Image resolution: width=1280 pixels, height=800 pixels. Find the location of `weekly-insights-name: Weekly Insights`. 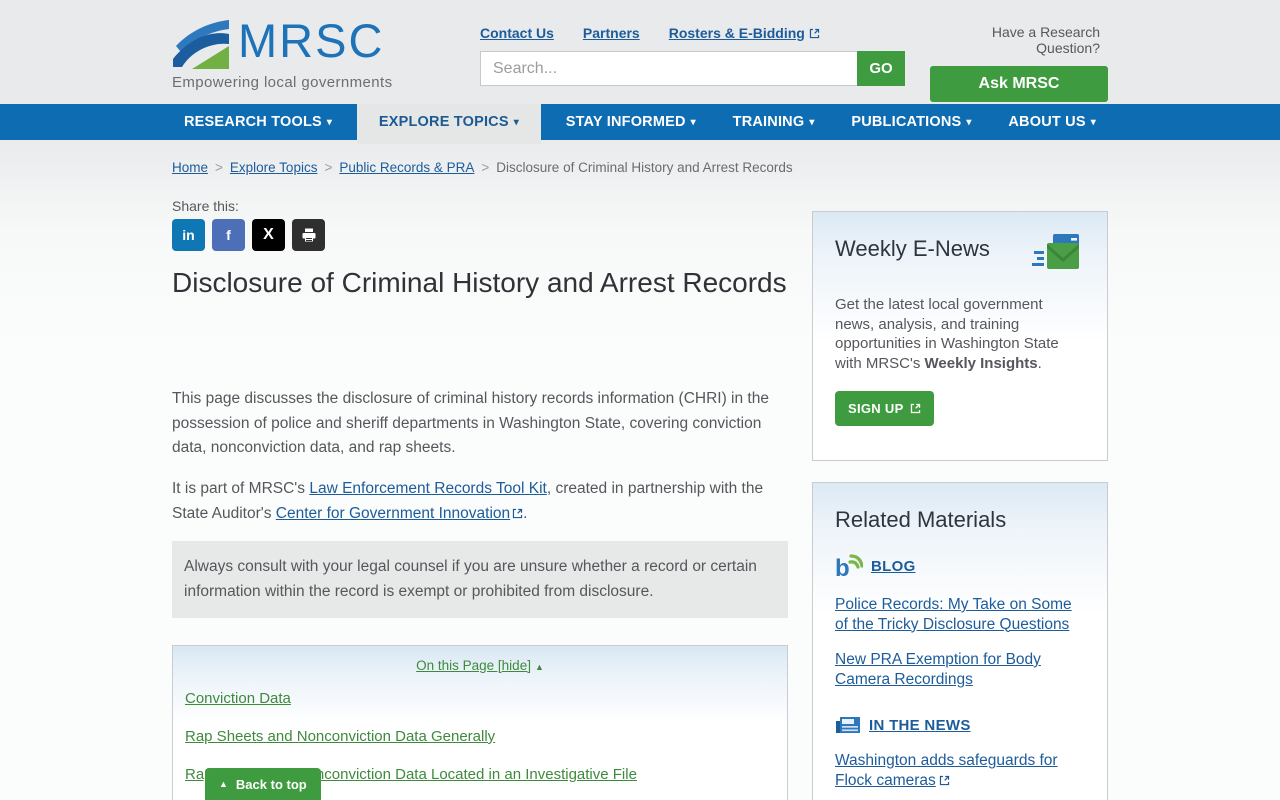

weekly-insights-name: Weekly Insights is located at coordinates (981, 363).